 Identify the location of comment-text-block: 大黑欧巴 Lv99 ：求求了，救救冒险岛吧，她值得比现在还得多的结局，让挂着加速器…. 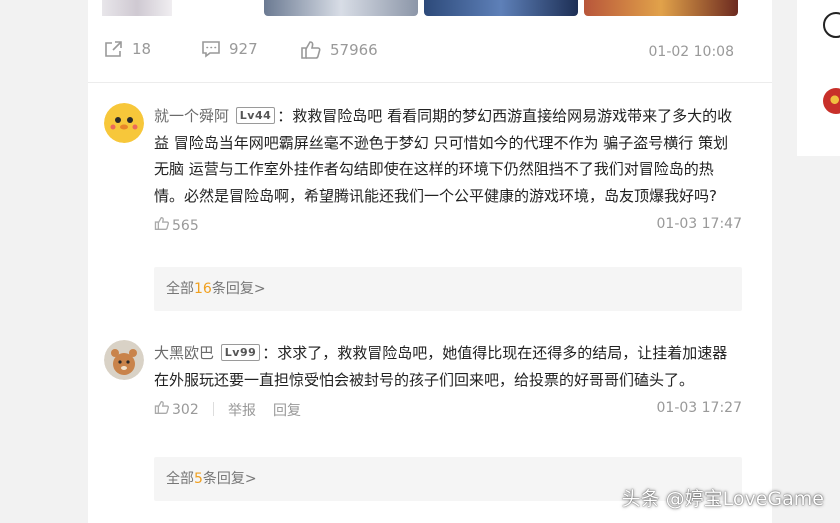
(448, 366).